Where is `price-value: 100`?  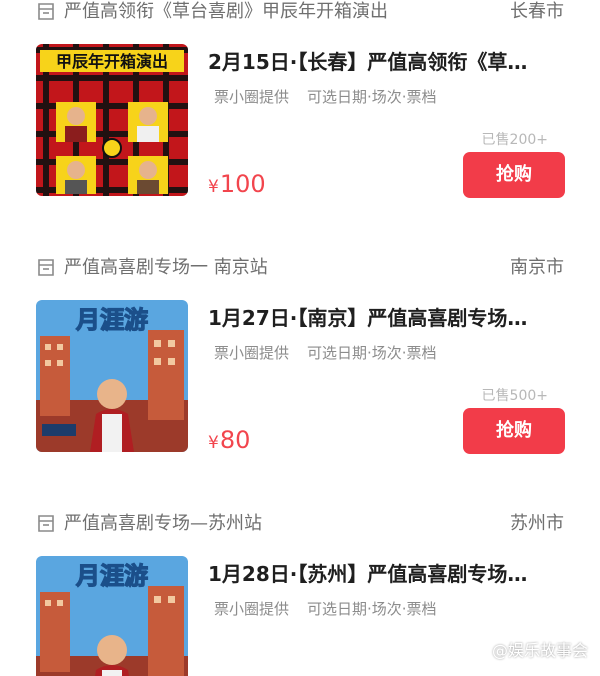
price-value: 100 is located at coordinates (242, 184).